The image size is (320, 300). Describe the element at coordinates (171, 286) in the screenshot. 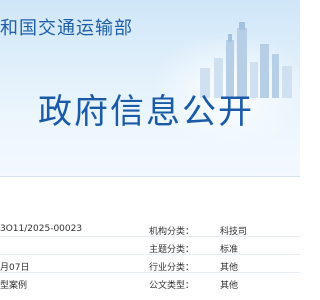

I see `document-type-label: 公文类型：` at that location.